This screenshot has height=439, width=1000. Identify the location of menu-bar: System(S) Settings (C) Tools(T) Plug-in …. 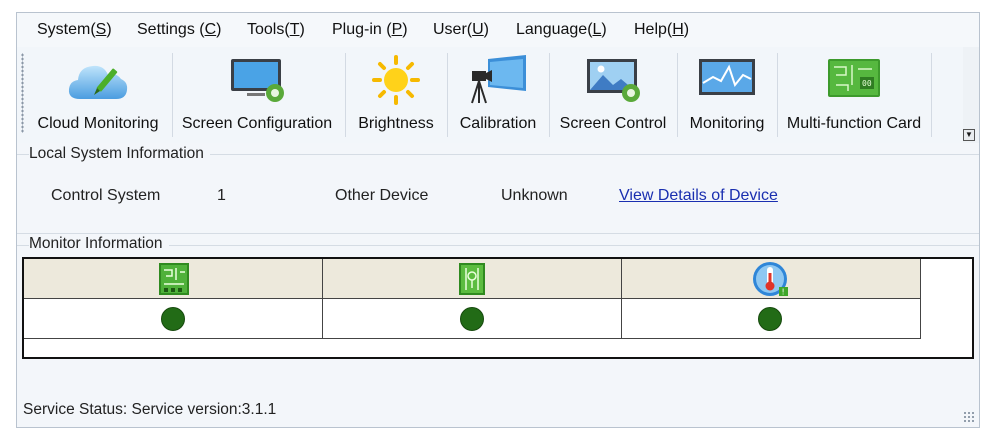
(498, 30).